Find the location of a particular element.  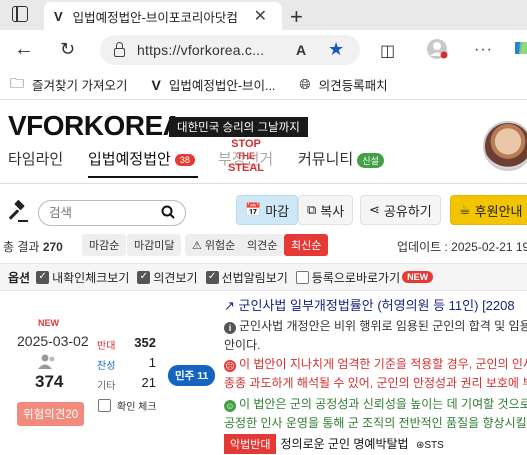

pro-opinion: 공정한 인사 운영을 통해 군 조직의 전반적인 품질을 향상시킬 수 is located at coordinates (375, 422).